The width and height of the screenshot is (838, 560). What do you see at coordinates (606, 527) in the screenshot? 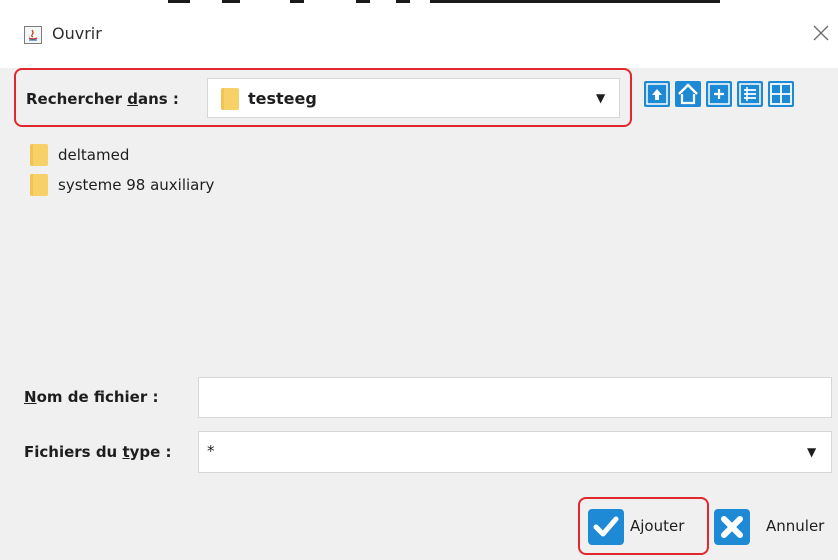
I see `checkmark-icon` at bounding box center [606, 527].